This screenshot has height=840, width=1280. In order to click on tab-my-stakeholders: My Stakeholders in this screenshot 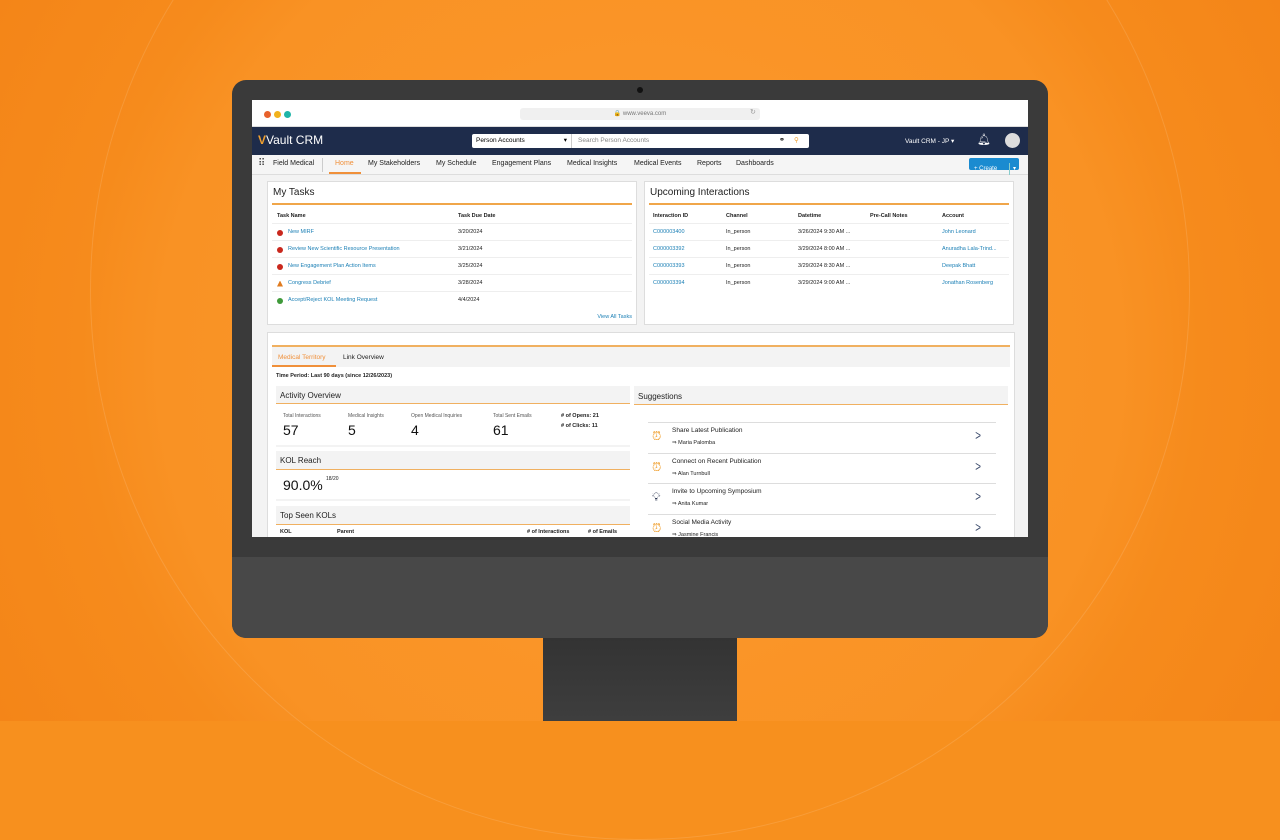, I will do `click(394, 163)`.